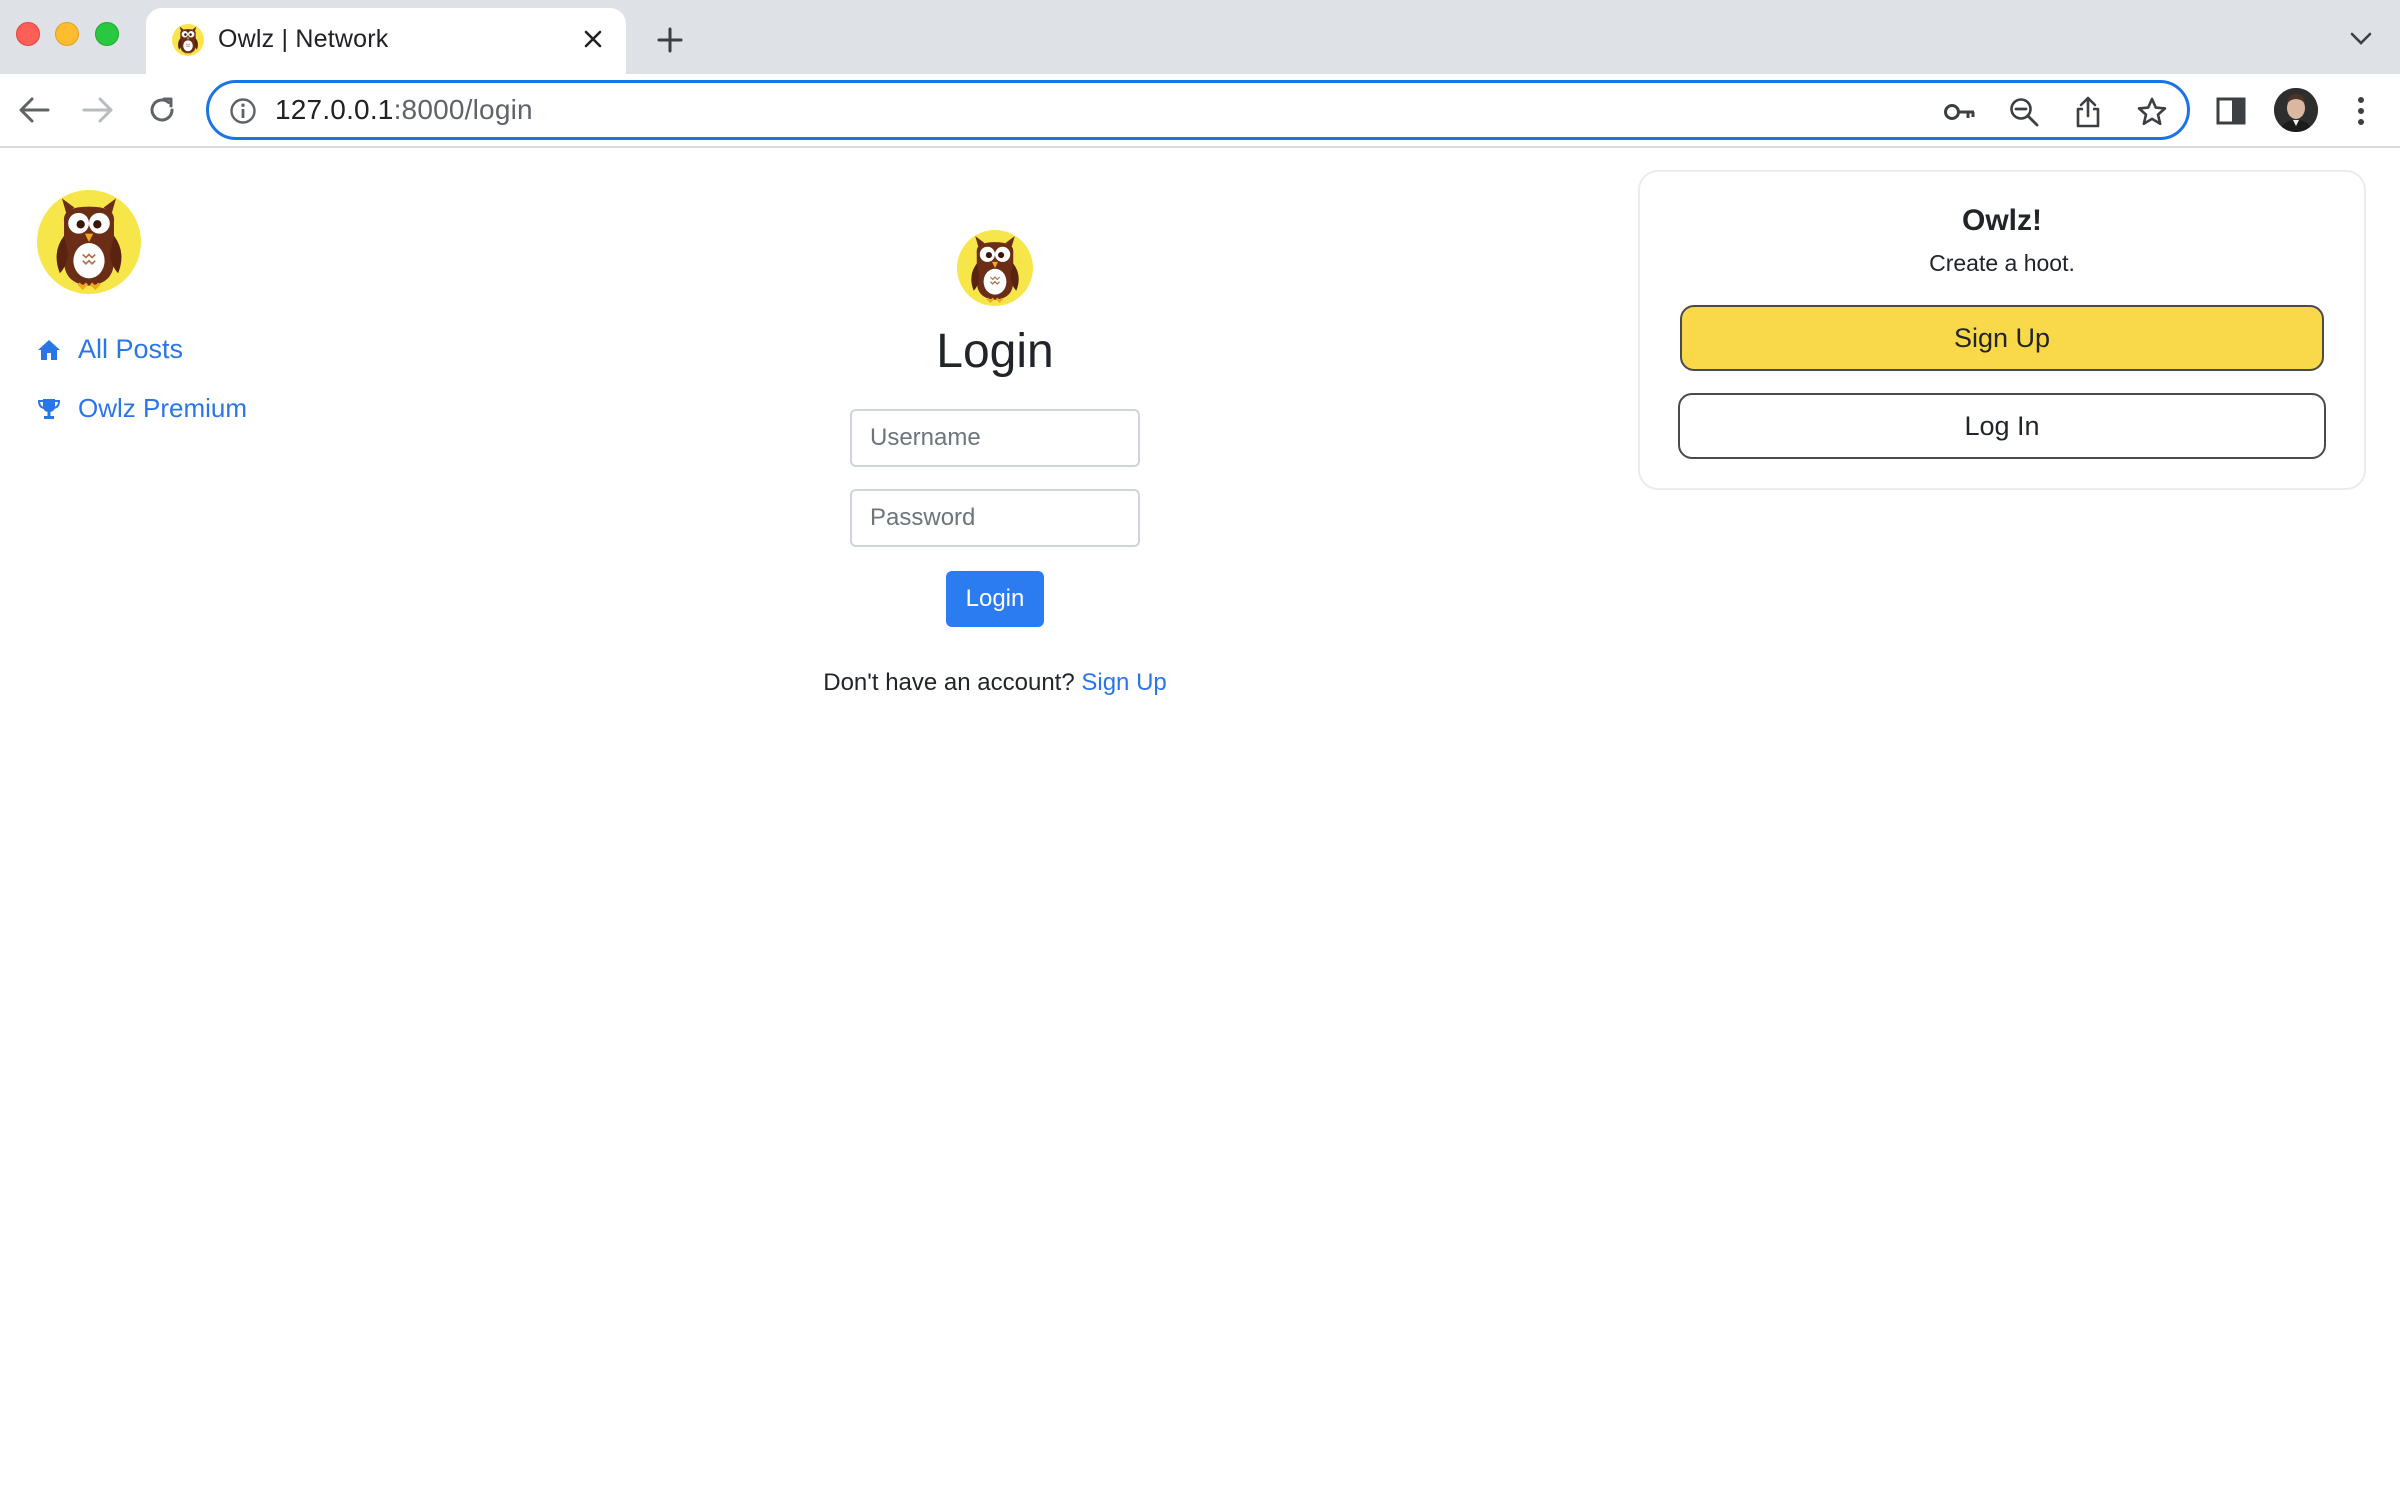  What do you see at coordinates (995, 268) in the screenshot?
I see `owl-logo-small-icon` at bounding box center [995, 268].